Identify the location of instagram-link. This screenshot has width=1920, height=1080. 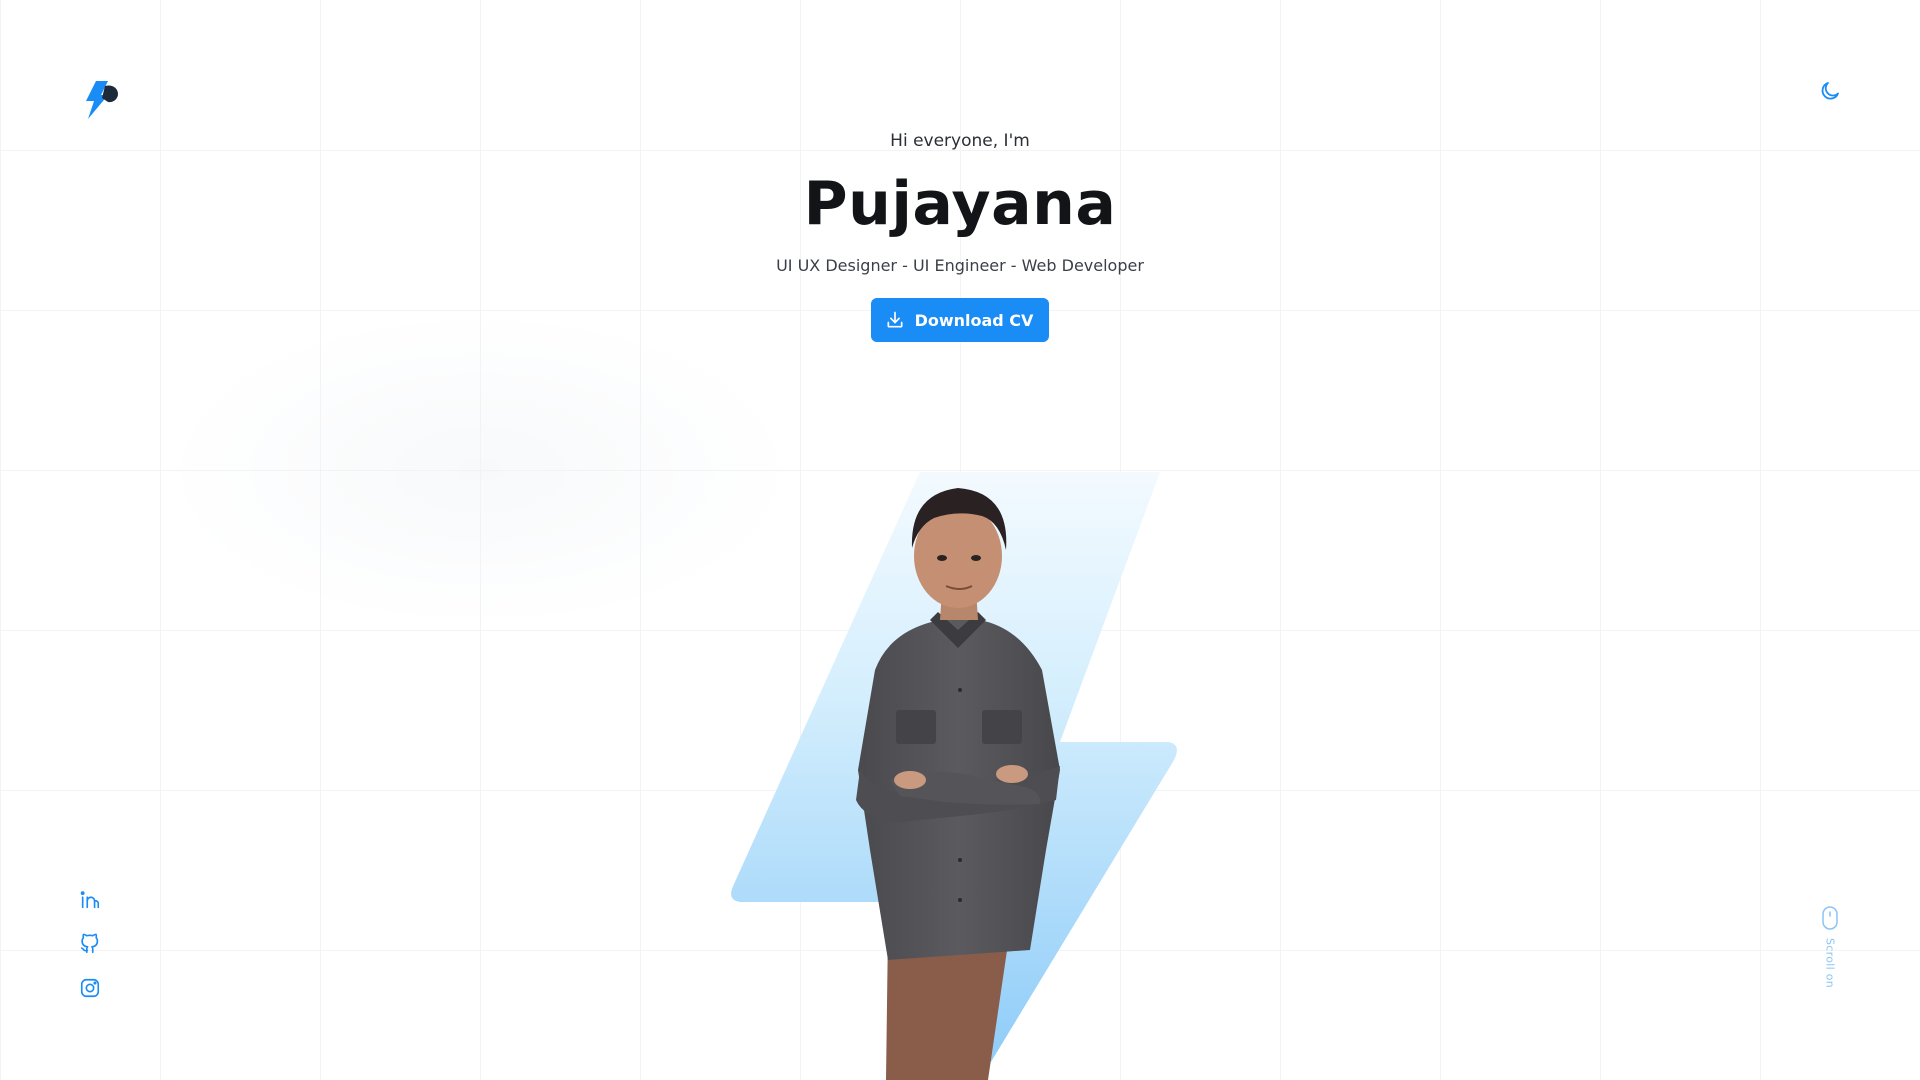
(90, 988).